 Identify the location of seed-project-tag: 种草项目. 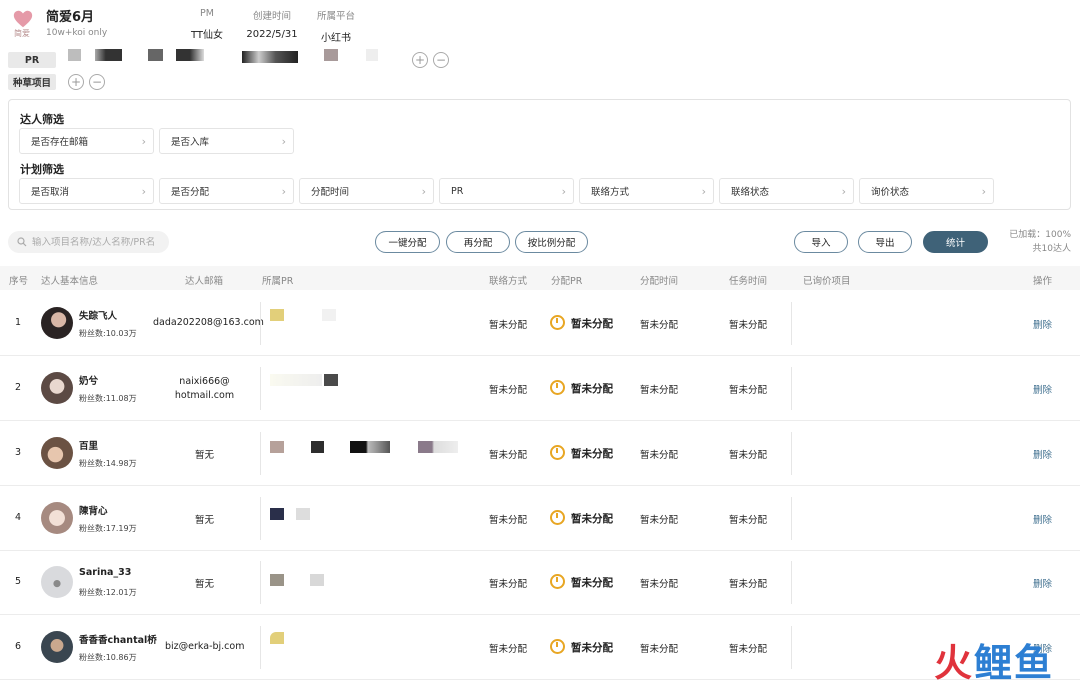
(32, 82).